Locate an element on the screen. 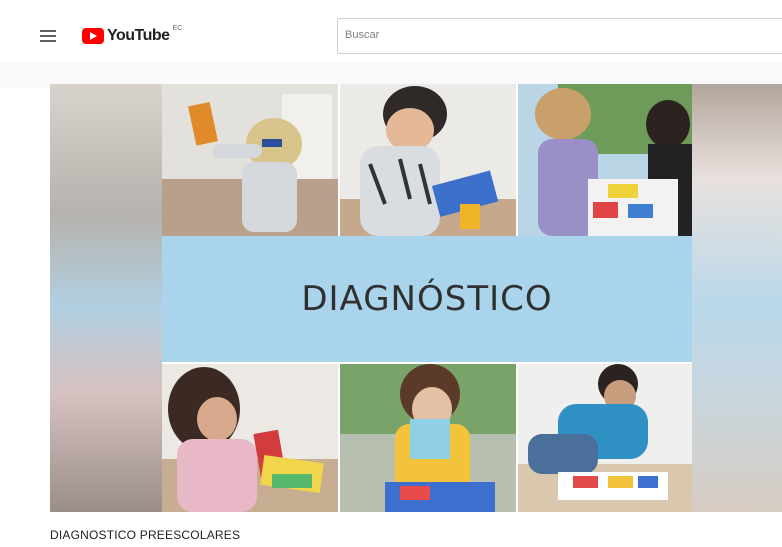 The width and height of the screenshot is (782, 547). thumbnail-title: DIAGNÓSTICO is located at coordinates (427, 299).